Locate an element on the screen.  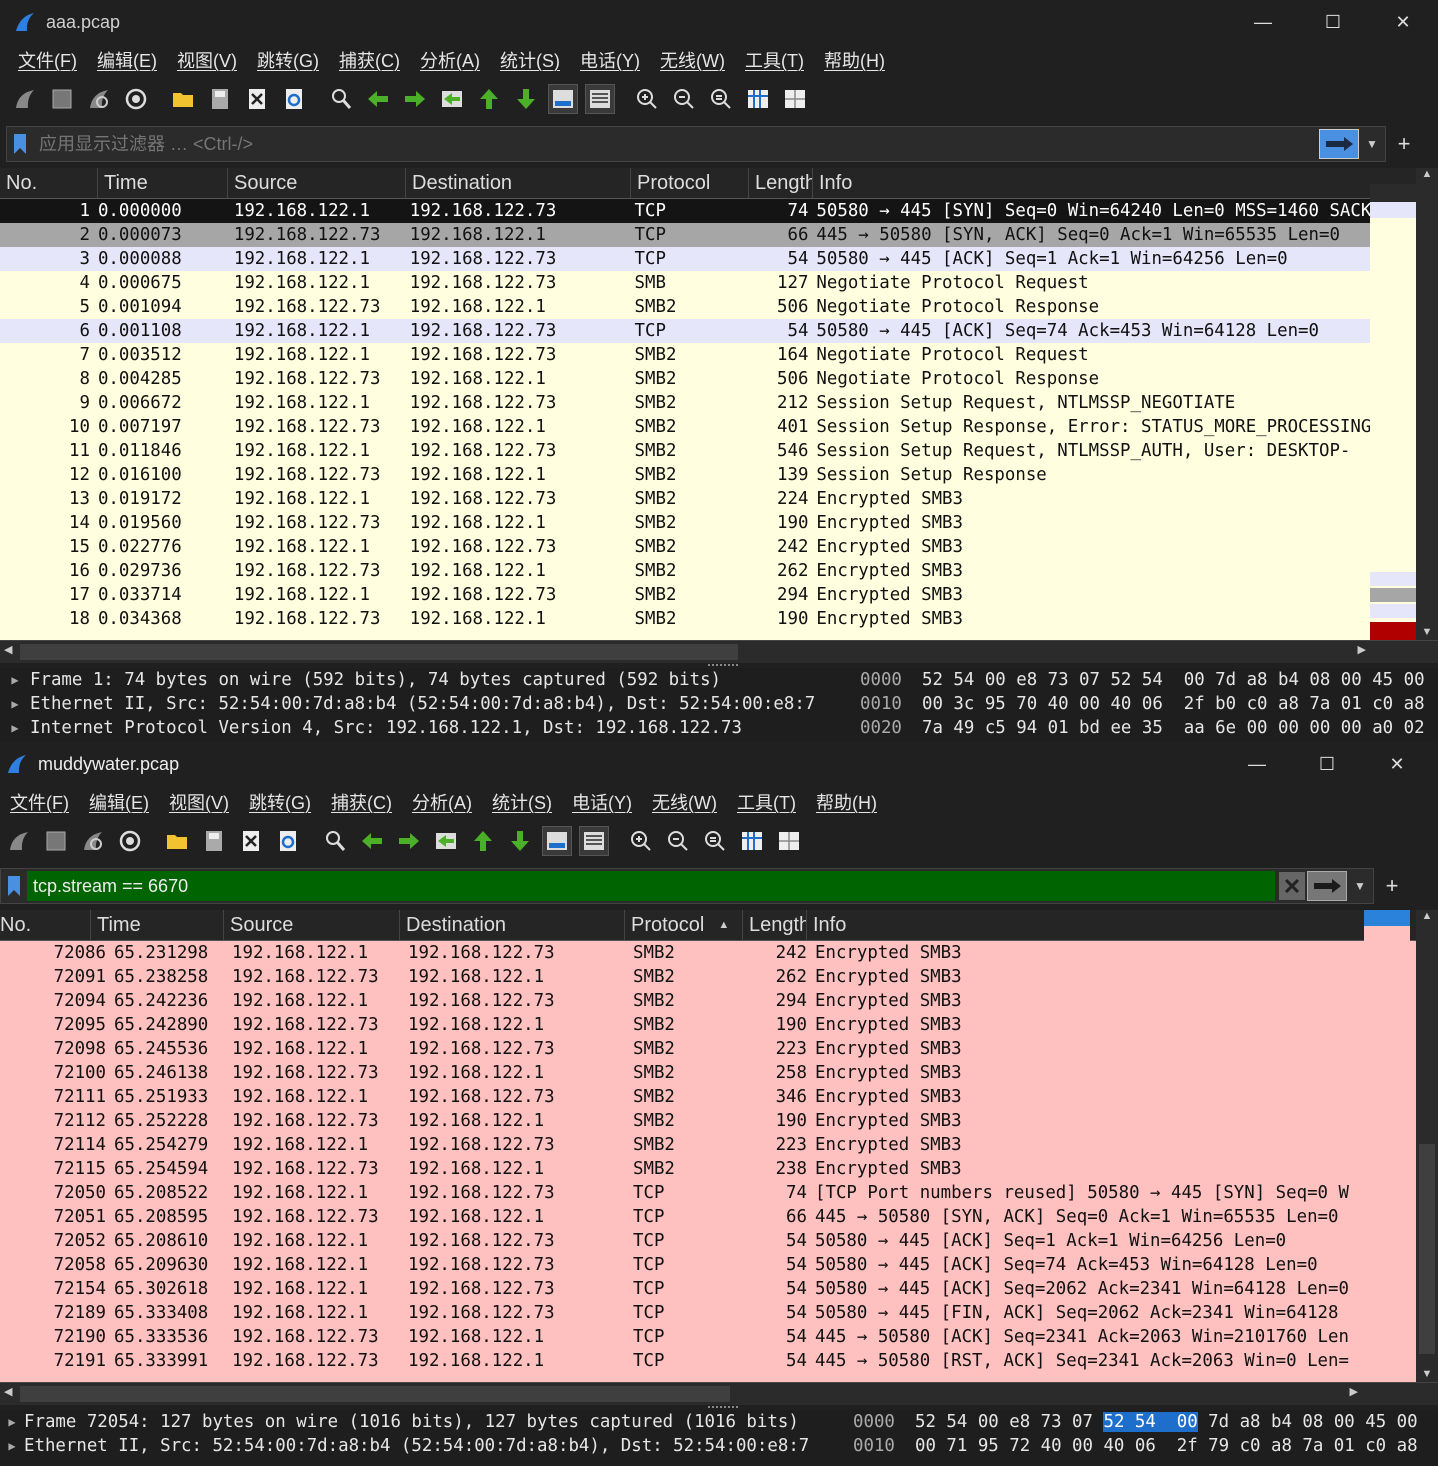
go-last-packet-icon is located at coordinates (520, 841).